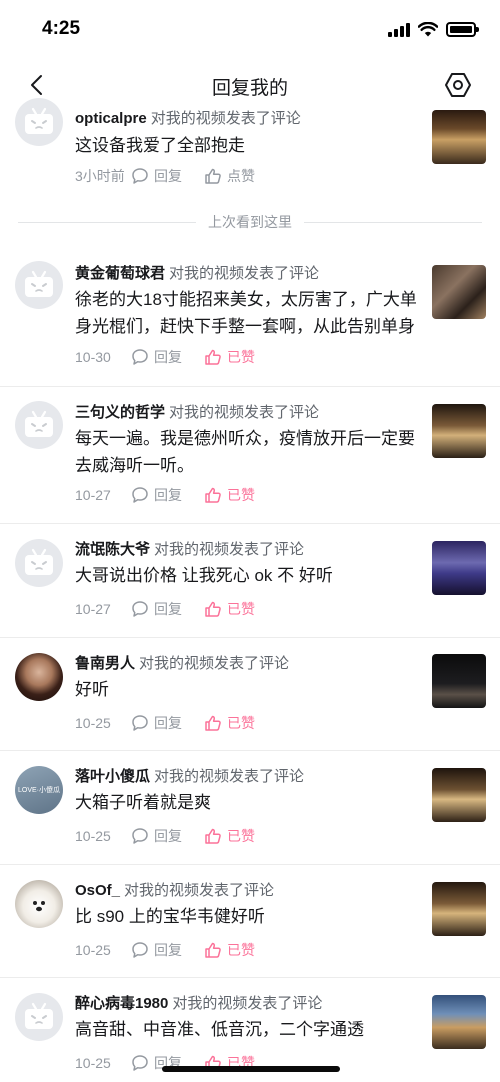 The width and height of the screenshot is (500, 1082). I want to click on settings-button, so click(458, 85).